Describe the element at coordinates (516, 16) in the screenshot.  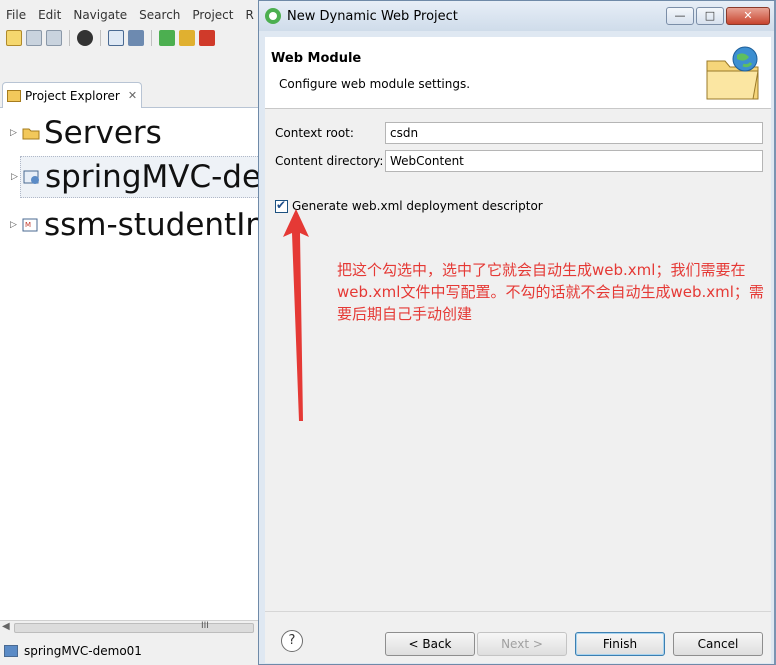
I see `dialog-titlebar: New Dynamic Web Project — □ ✕` at that location.